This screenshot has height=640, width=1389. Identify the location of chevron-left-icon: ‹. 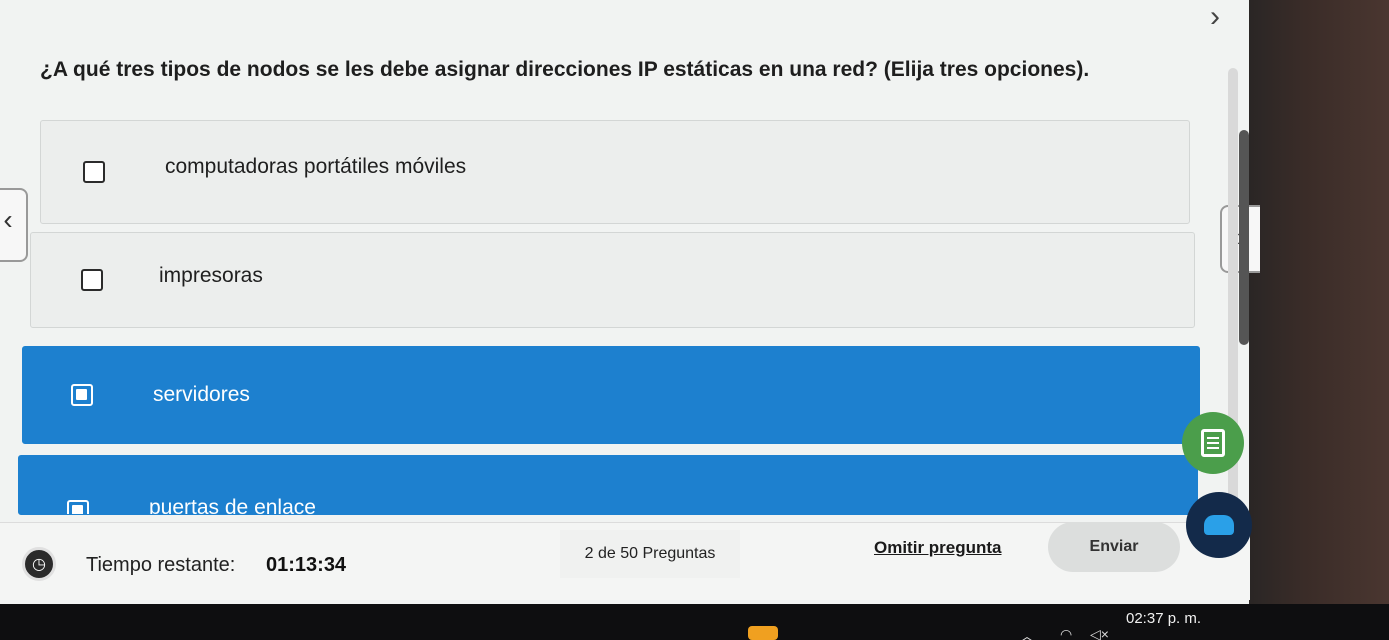
(8, 219).